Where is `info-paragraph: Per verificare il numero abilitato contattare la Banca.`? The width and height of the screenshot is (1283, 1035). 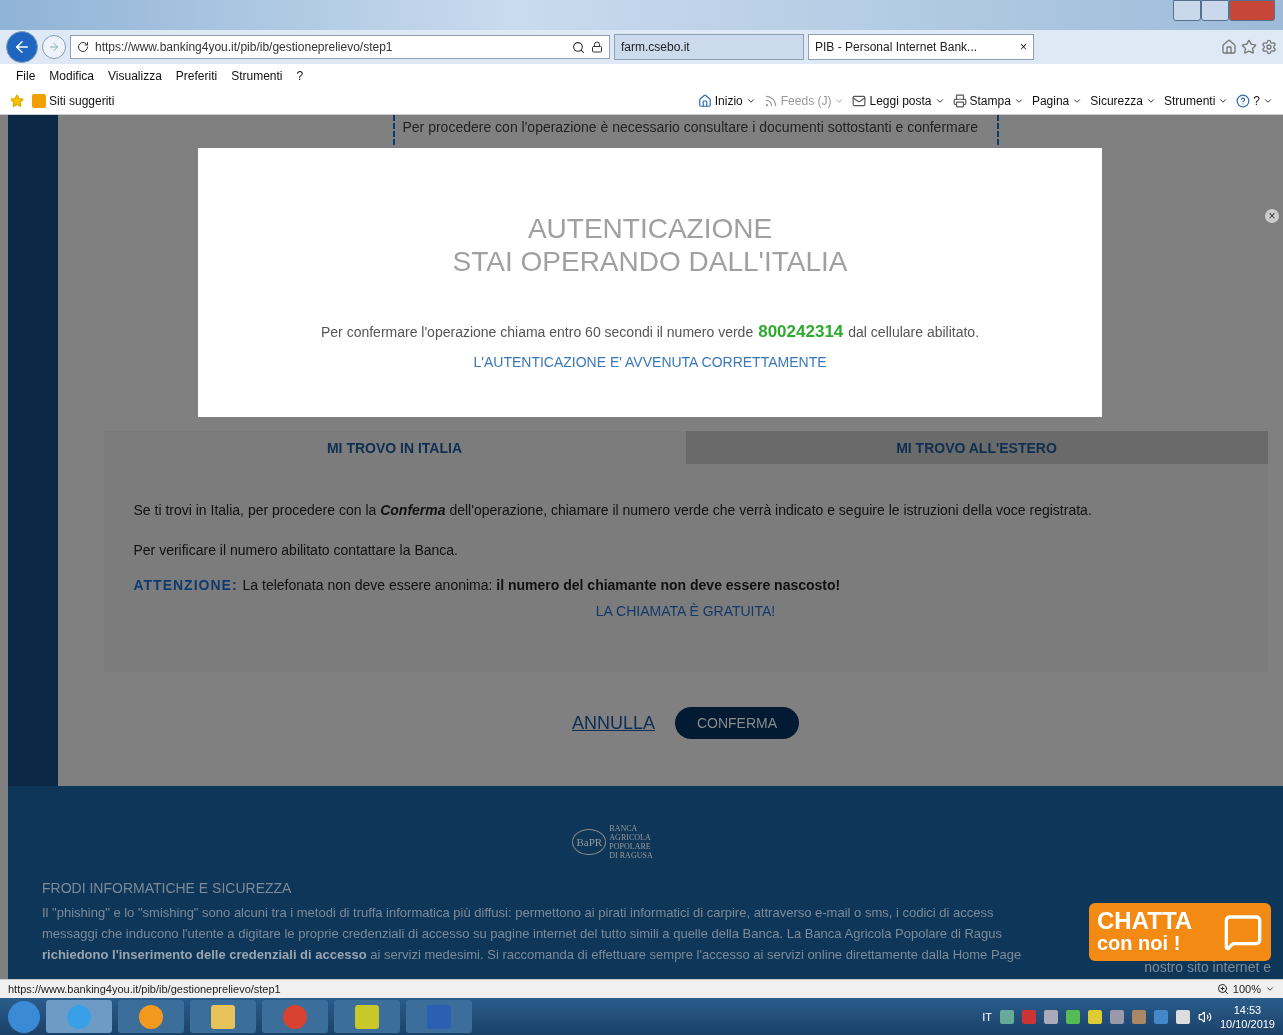
info-paragraph: Per verificare il numero abilitato contattare la Banca. is located at coordinates (296, 550).